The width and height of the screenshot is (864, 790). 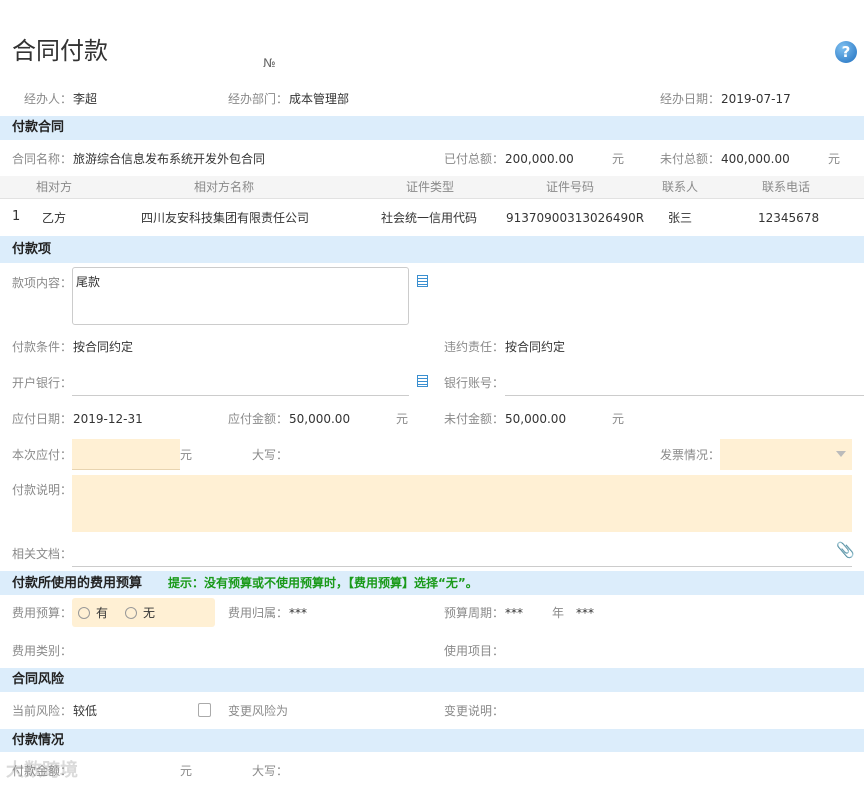 What do you see at coordinates (320, 419) in the screenshot?
I see `due-amount: 50,000.00` at bounding box center [320, 419].